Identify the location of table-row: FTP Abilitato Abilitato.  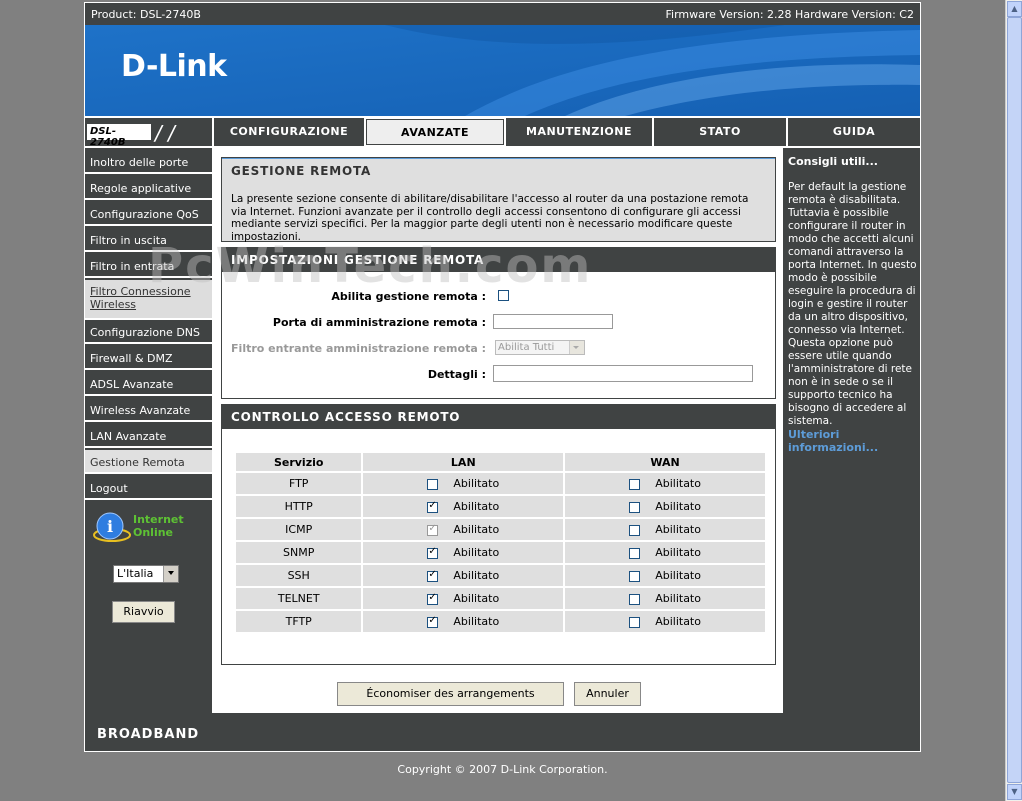
(500, 483).